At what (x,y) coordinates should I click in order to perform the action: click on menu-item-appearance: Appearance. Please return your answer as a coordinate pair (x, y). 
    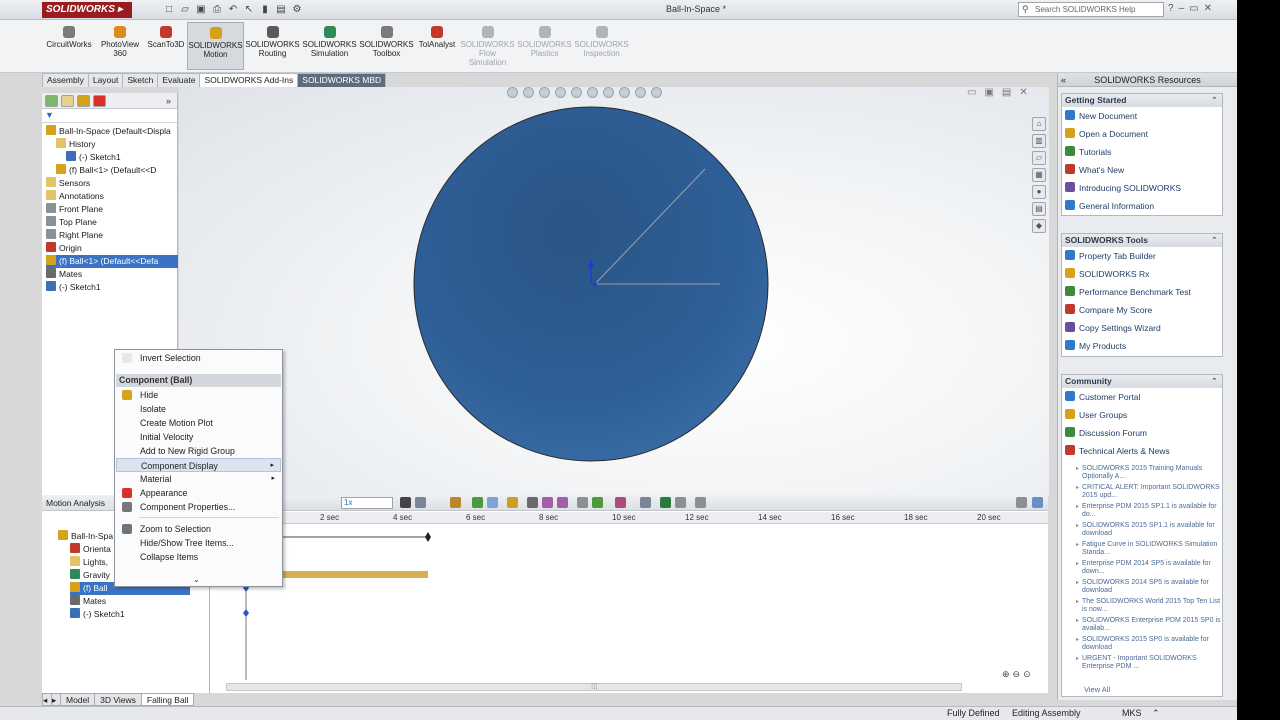
    Looking at the image, I should click on (198, 493).